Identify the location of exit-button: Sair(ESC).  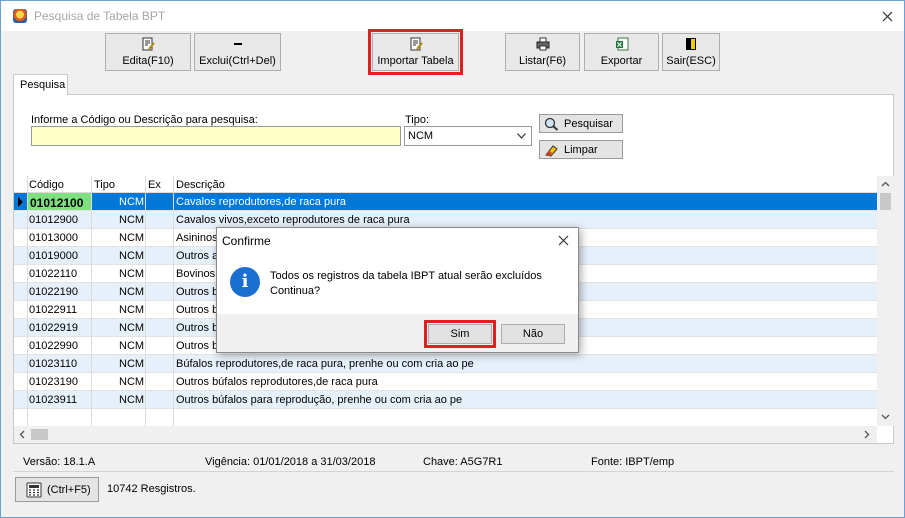
(691, 52).